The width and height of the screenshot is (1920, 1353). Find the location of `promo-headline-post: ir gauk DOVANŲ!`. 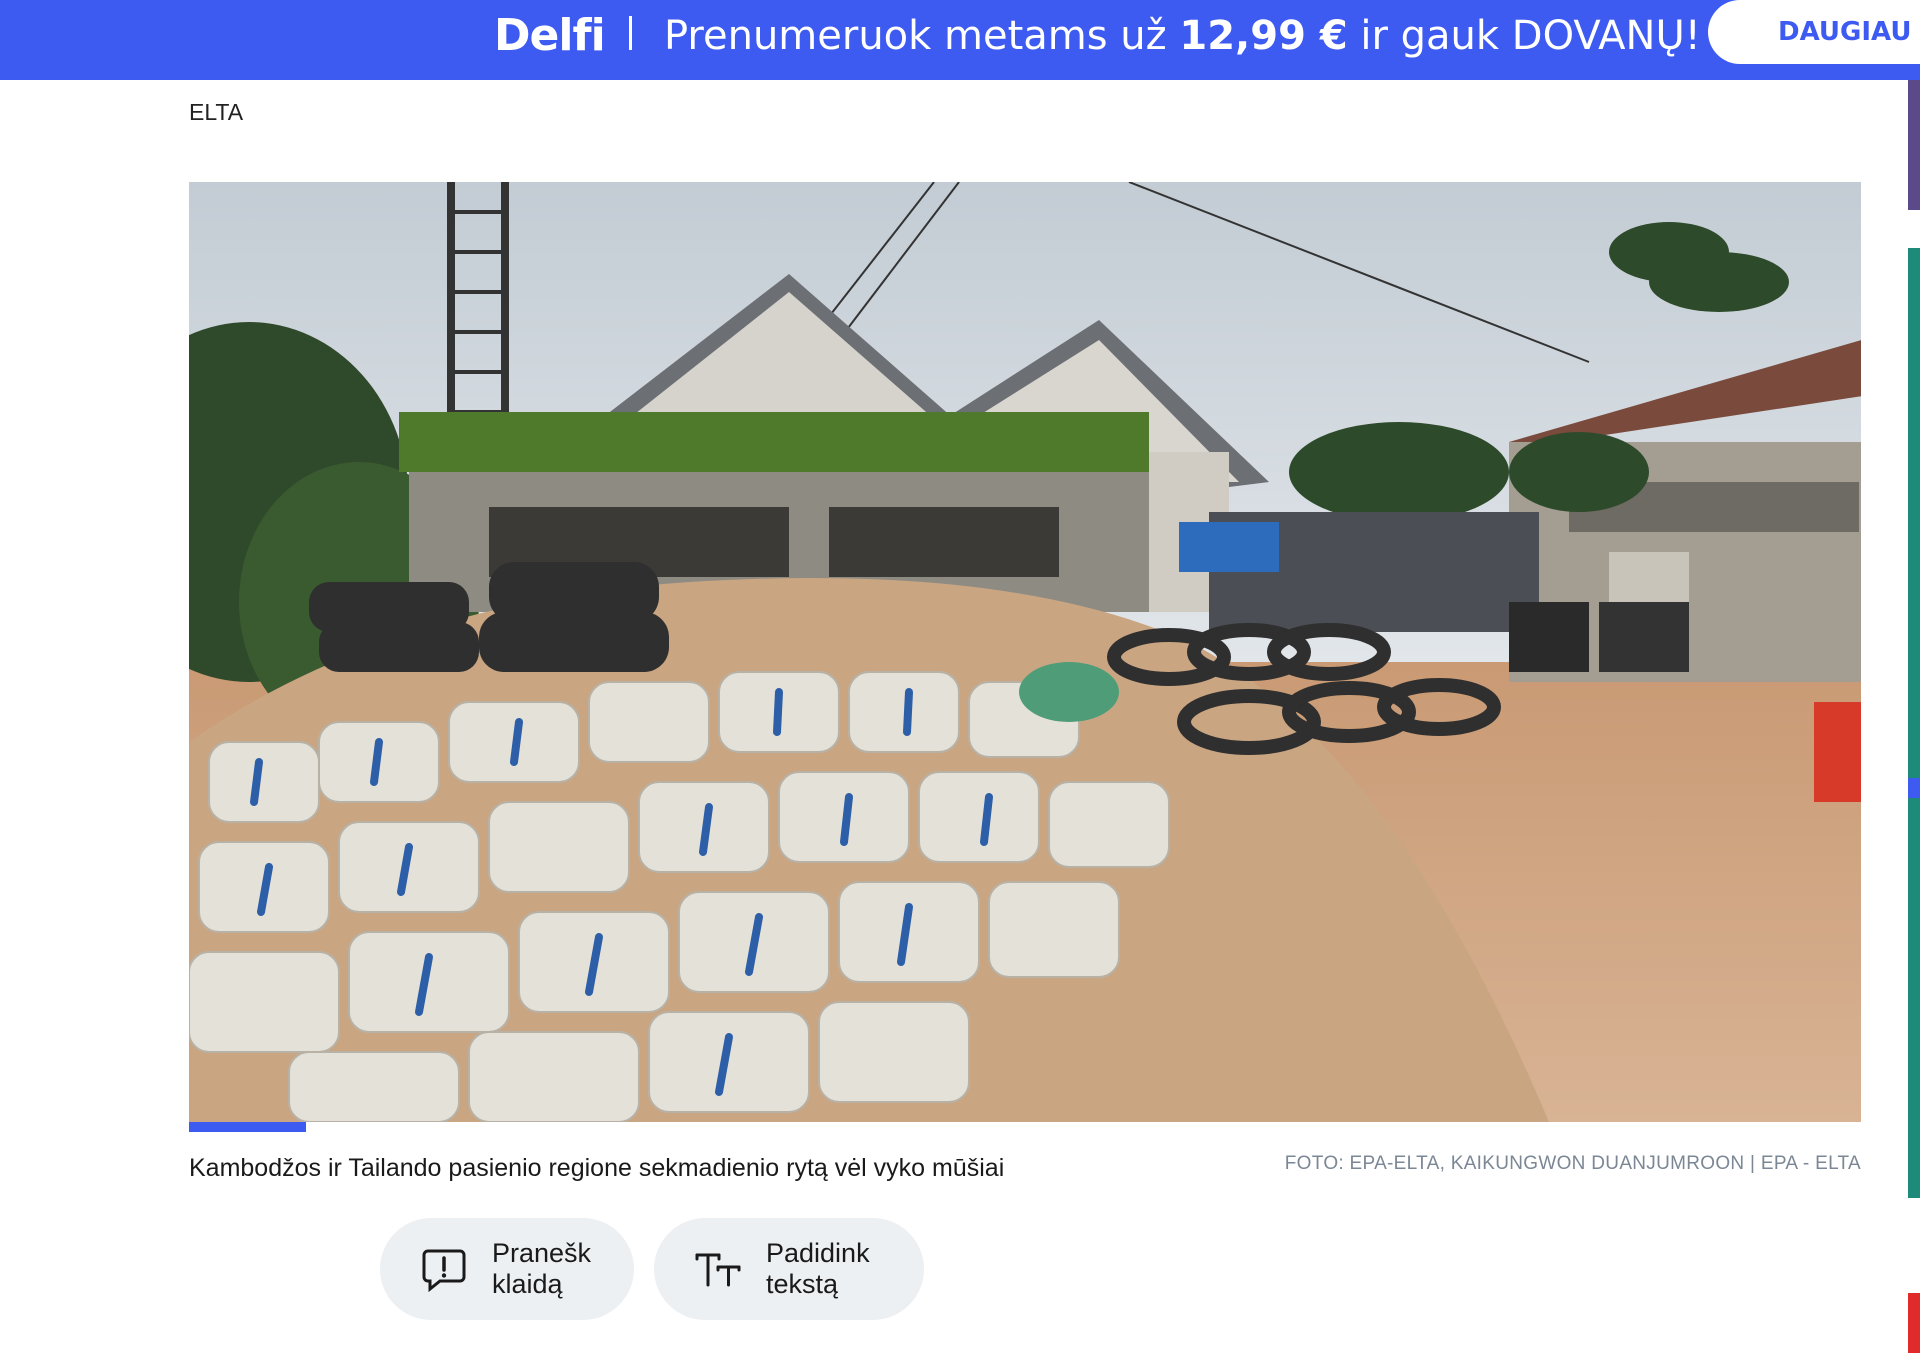

promo-headline-post: ir gauk DOVANŲ! is located at coordinates (1524, 36).